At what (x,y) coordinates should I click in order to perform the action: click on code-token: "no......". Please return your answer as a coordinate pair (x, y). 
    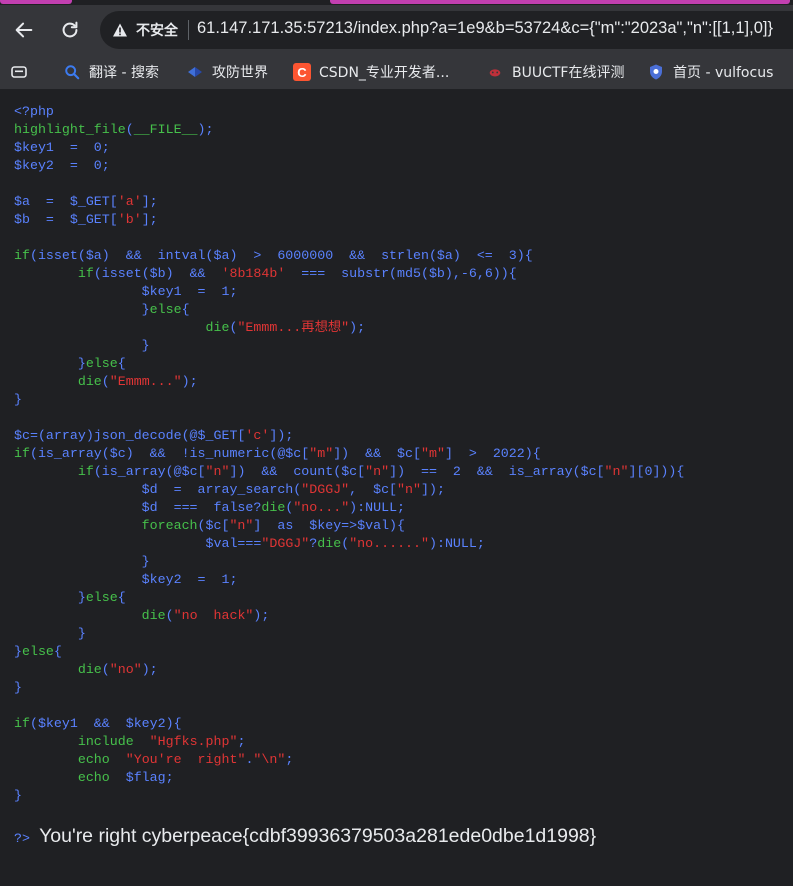
    Looking at the image, I should click on (389, 543).